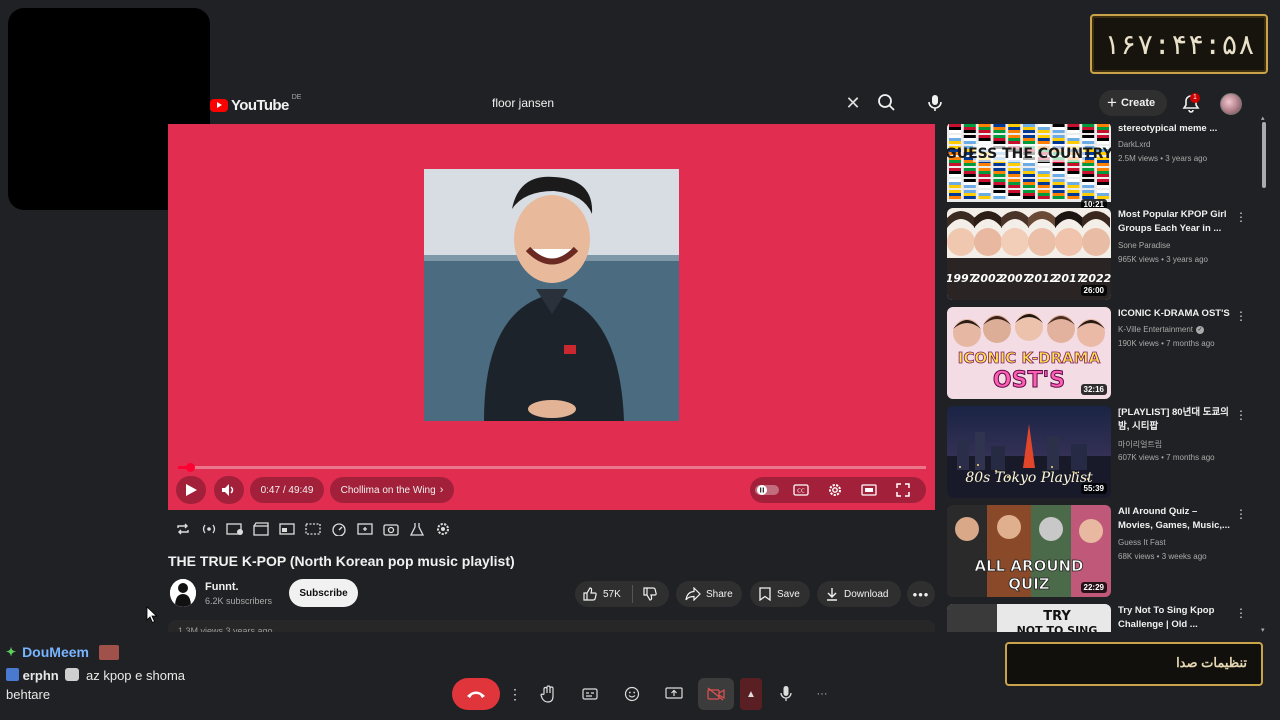  I want to click on more-vertical-icon: ⋮, so click(515, 694).